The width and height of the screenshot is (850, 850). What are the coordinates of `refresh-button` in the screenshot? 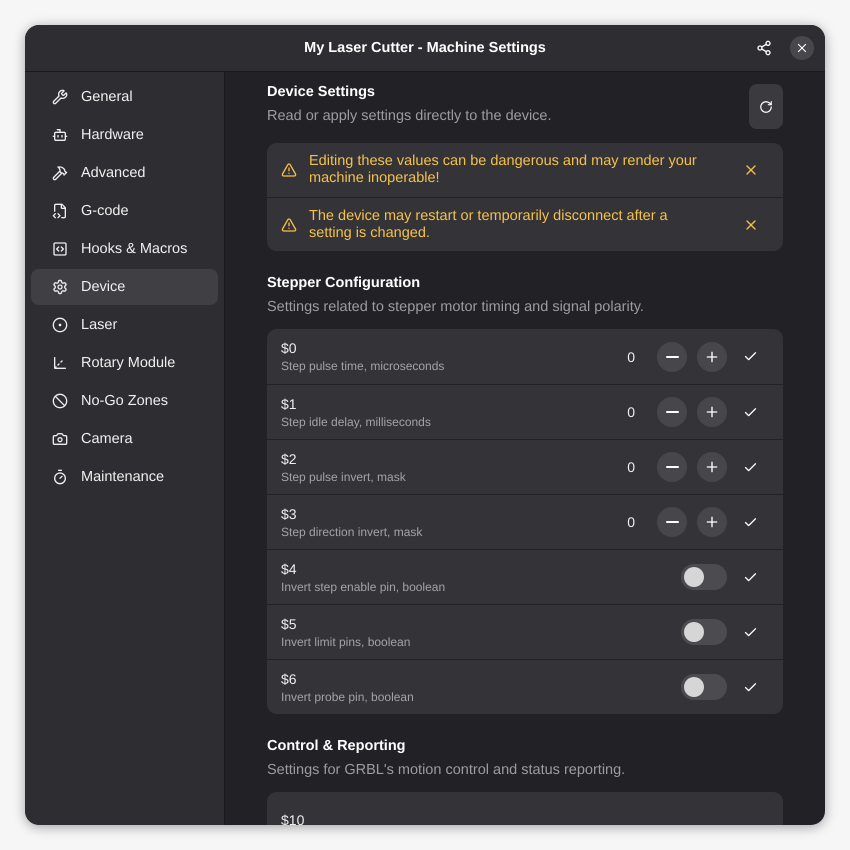 It's located at (766, 106).